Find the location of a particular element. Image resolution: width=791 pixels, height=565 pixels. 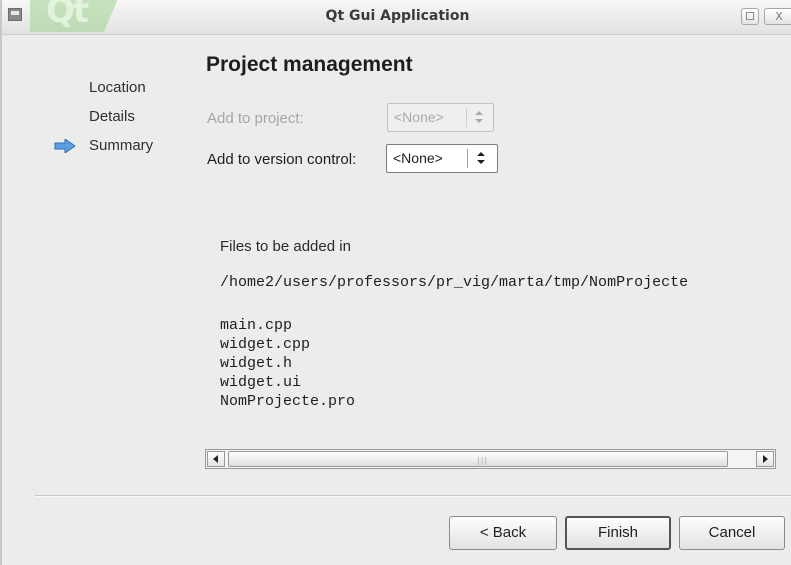

window-title: Qt Gui Application is located at coordinates (397, 16).